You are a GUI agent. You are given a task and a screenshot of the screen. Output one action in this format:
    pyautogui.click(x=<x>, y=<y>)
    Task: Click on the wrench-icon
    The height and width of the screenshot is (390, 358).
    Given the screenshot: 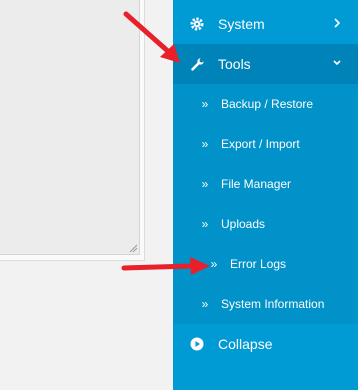 What is the action you would take?
    pyautogui.click(x=197, y=64)
    